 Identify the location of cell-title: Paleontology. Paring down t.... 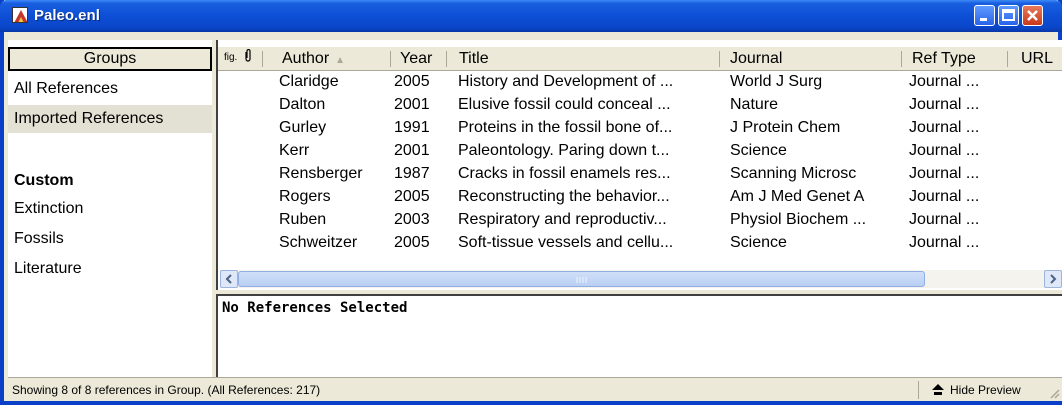
(564, 150).